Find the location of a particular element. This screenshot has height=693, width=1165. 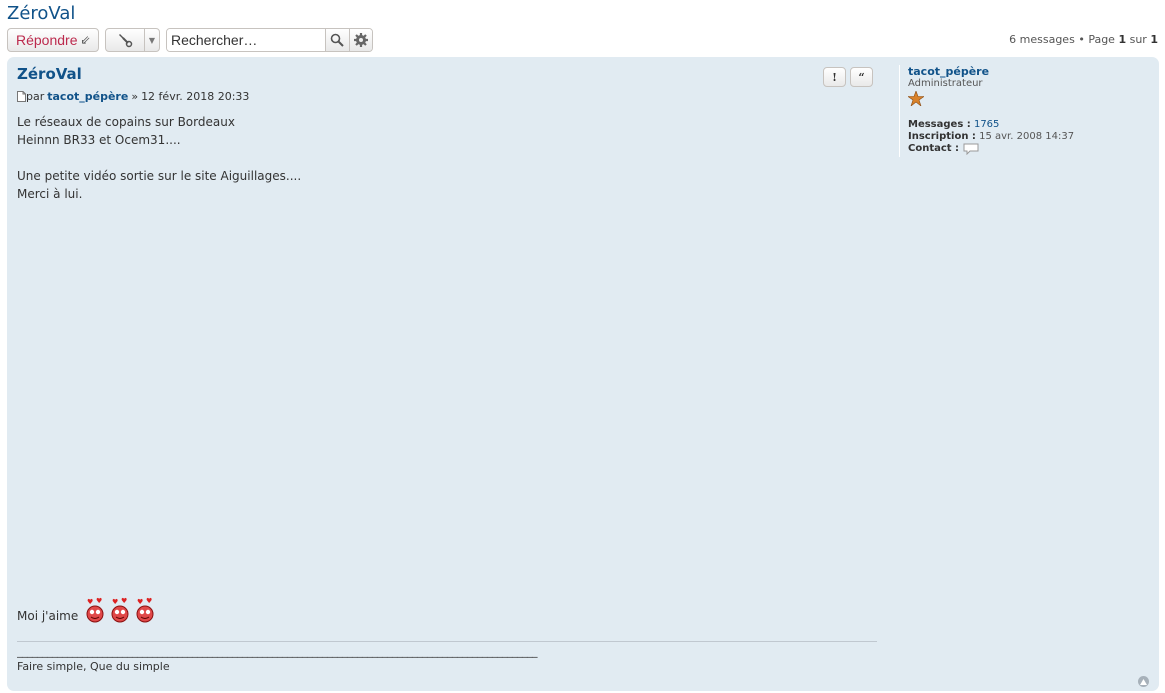

current-page: 1 is located at coordinates (1122, 39).